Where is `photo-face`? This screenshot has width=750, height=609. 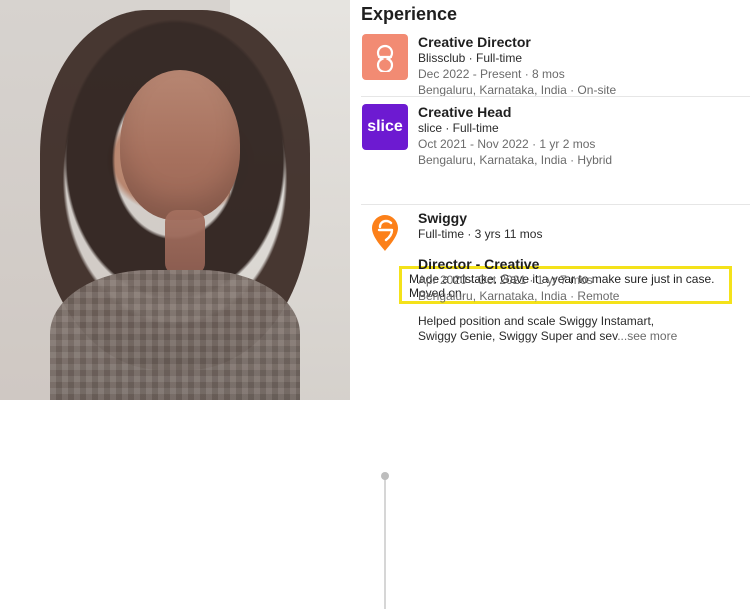 photo-face is located at coordinates (180, 145).